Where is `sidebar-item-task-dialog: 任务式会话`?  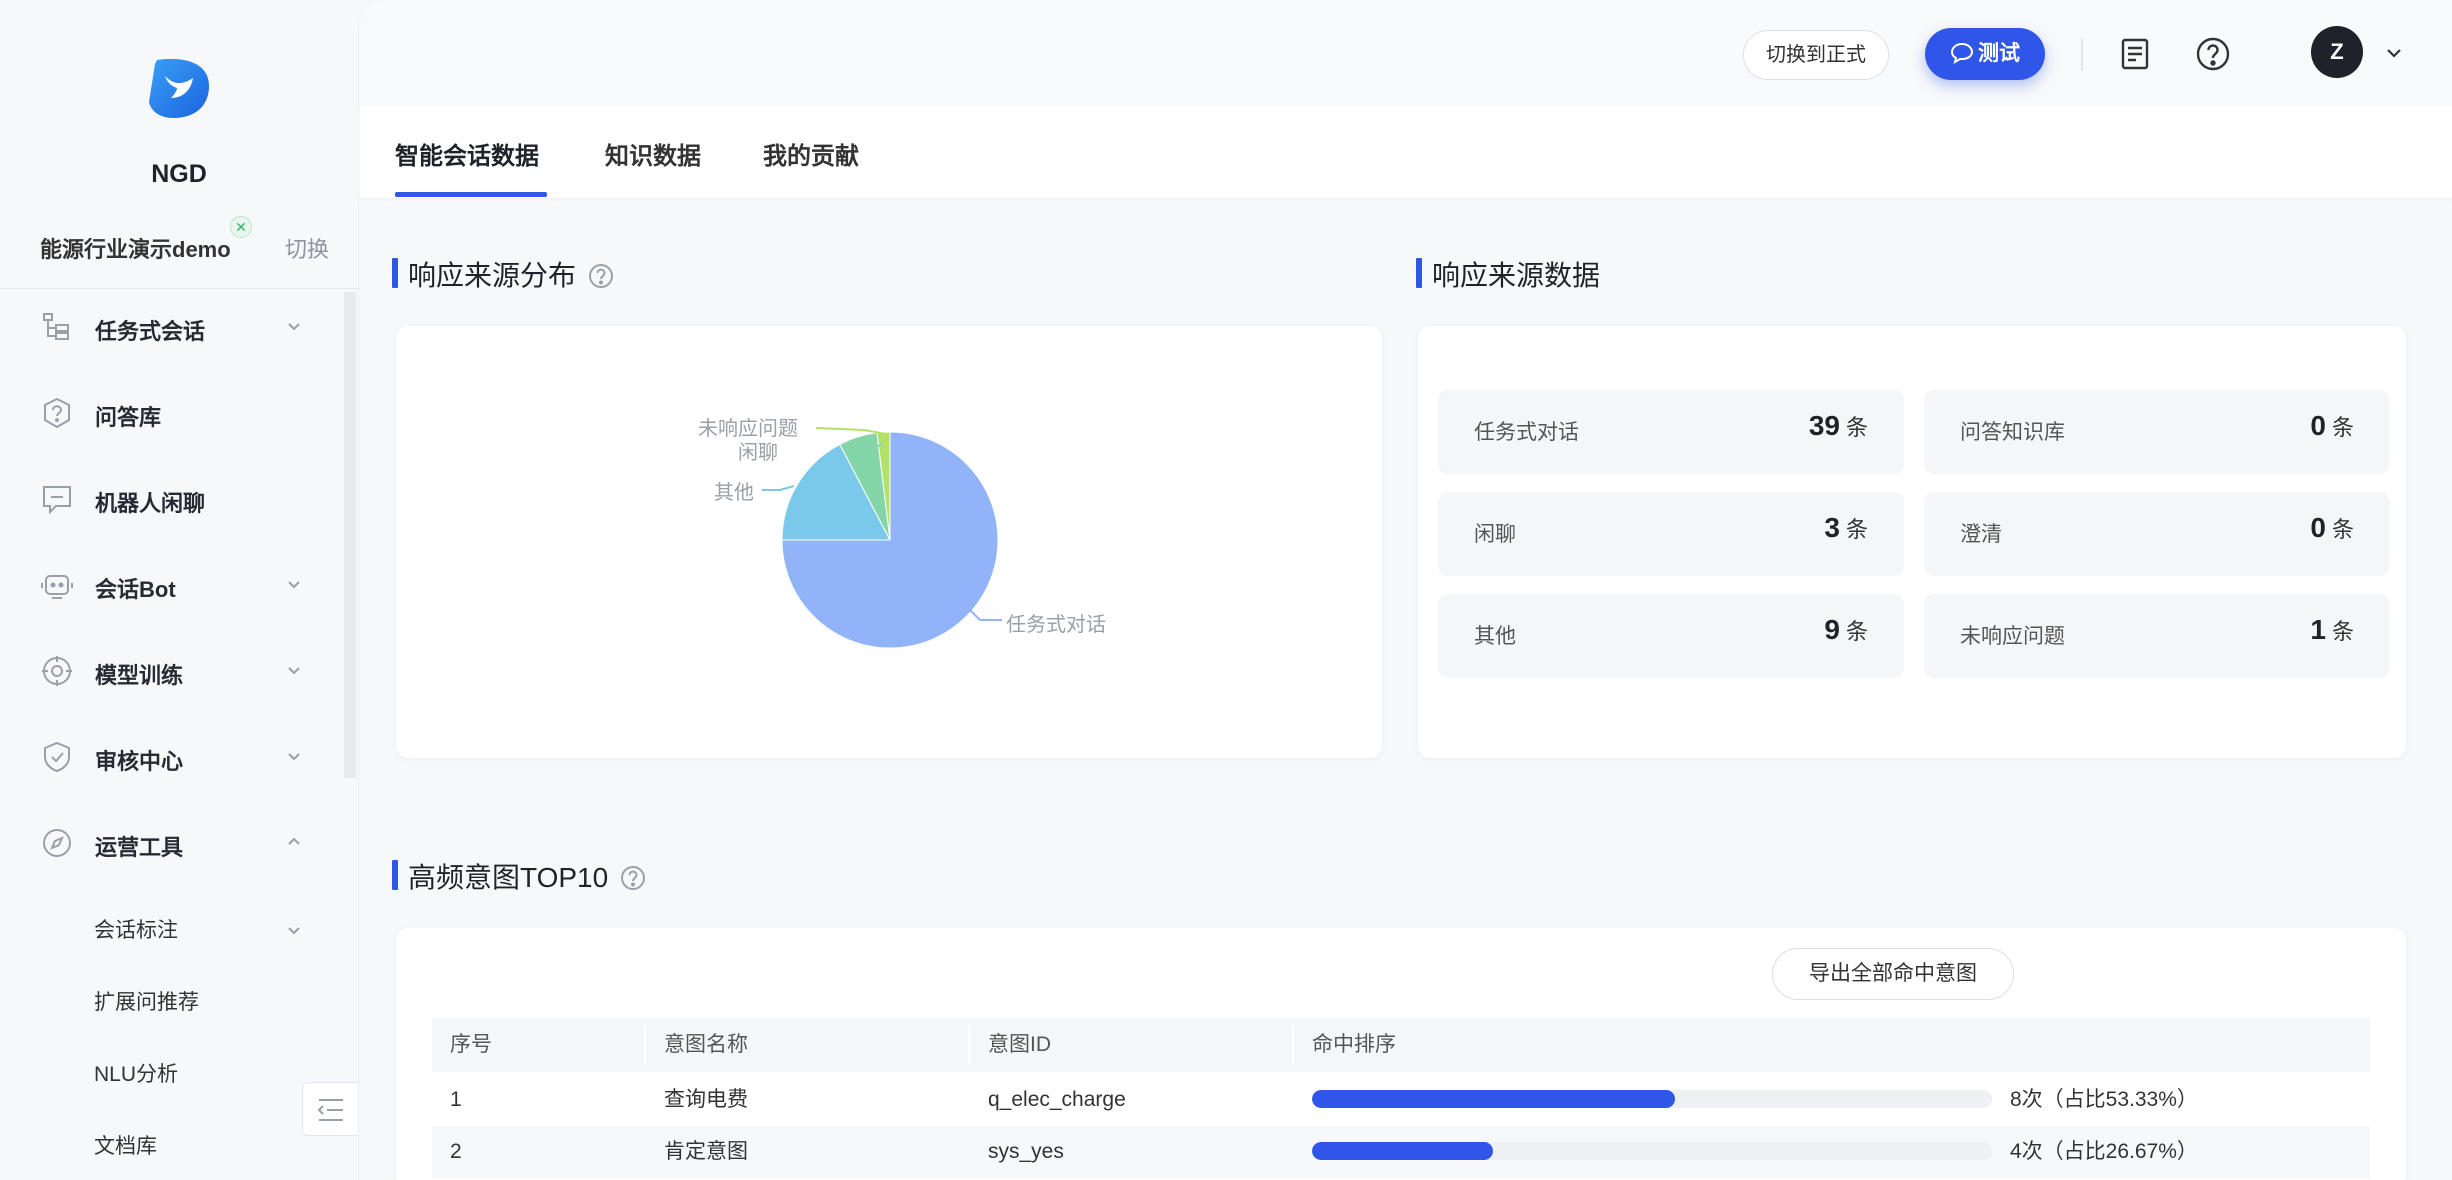 sidebar-item-task-dialog: 任务式会话 is located at coordinates (175, 327).